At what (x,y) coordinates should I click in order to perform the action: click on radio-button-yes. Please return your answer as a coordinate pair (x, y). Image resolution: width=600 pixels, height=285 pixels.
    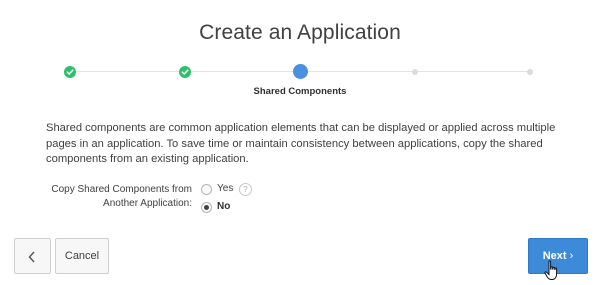
    Looking at the image, I should click on (206, 189).